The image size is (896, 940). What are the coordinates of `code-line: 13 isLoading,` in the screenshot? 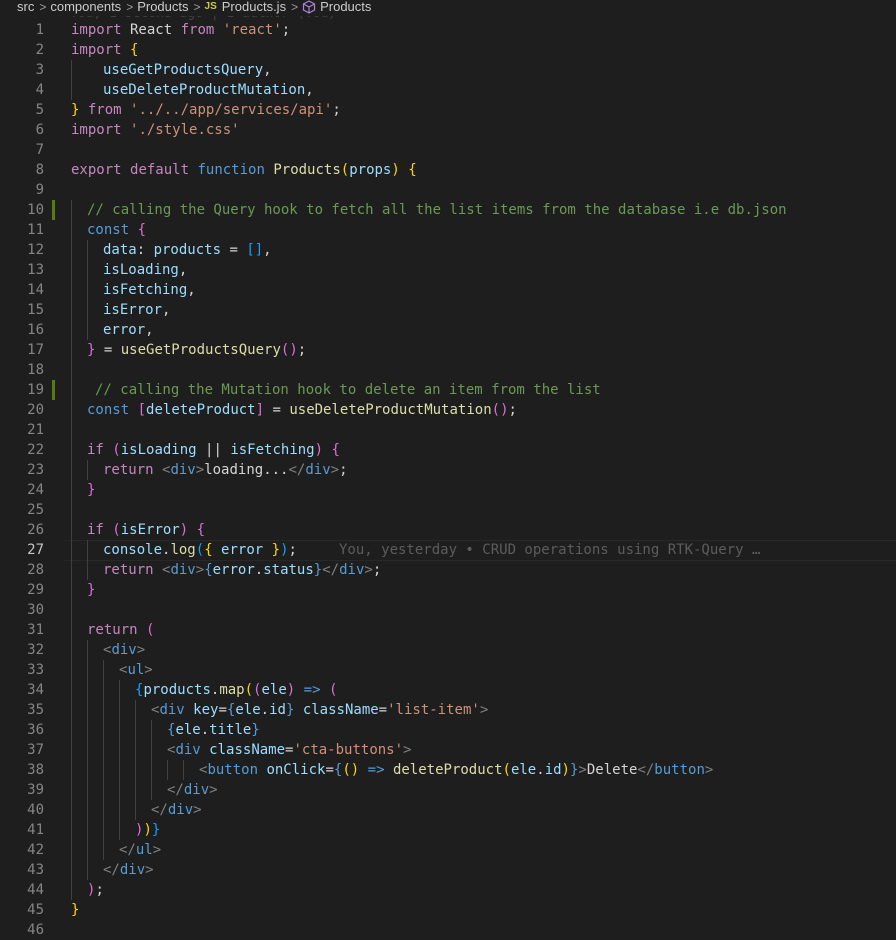 It's located at (107, 270).